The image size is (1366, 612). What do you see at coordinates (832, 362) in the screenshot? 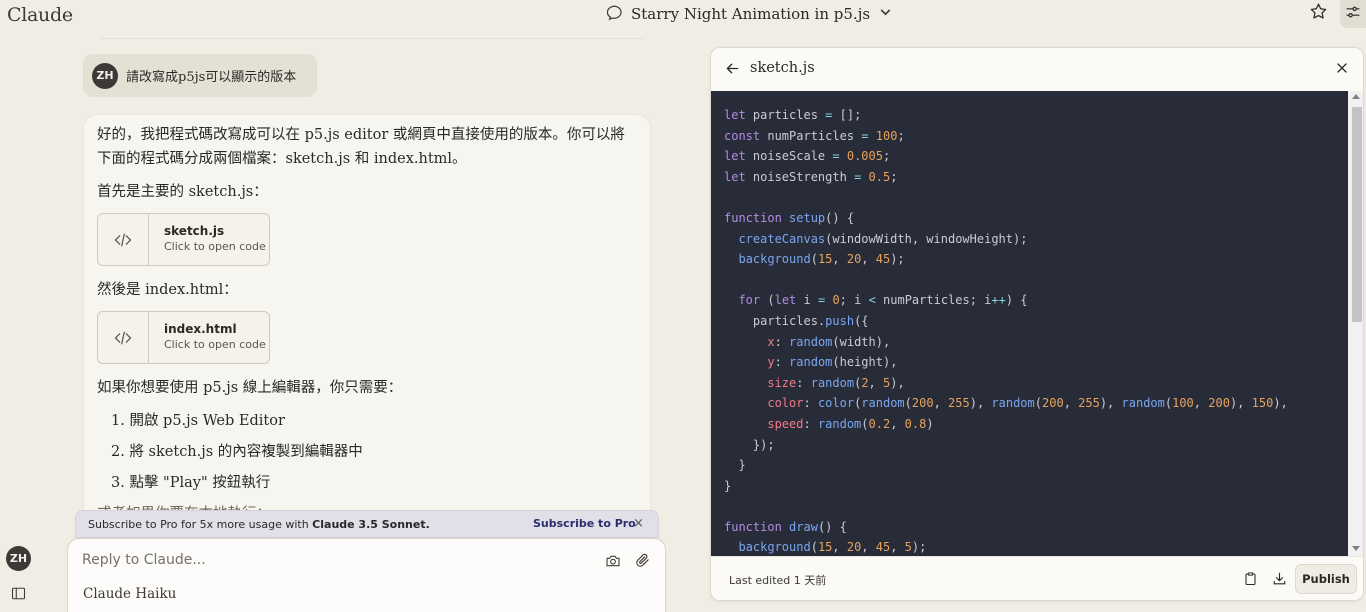
I see `code-line: y: random(height),` at bounding box center [832, 362].